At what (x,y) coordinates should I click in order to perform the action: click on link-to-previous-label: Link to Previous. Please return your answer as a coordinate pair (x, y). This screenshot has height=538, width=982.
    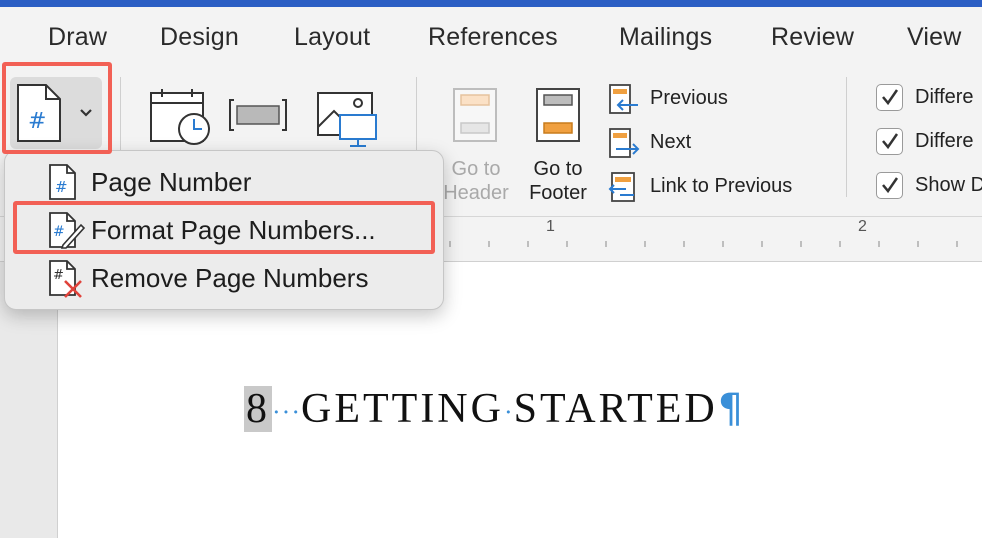
    Looking at the image, I should click on (721, 186).